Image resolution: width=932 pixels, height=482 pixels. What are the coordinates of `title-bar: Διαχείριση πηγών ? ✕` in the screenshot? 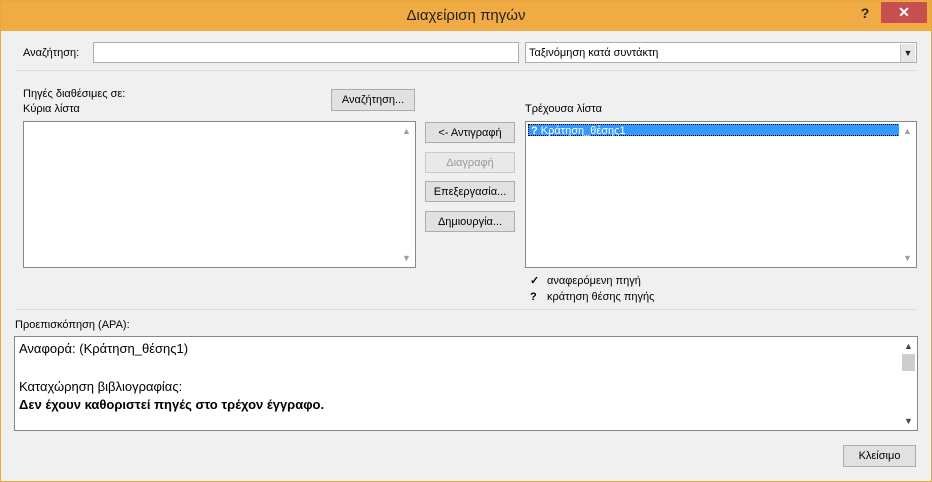 It's located at (466, 16).